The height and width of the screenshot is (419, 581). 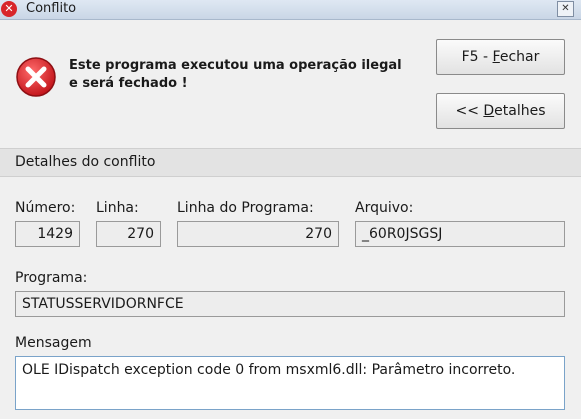 What do you see at coordinates (520, 111) in the screenshot?
I see `details-button-rest: etalhes` at bounding box center [520, 111].